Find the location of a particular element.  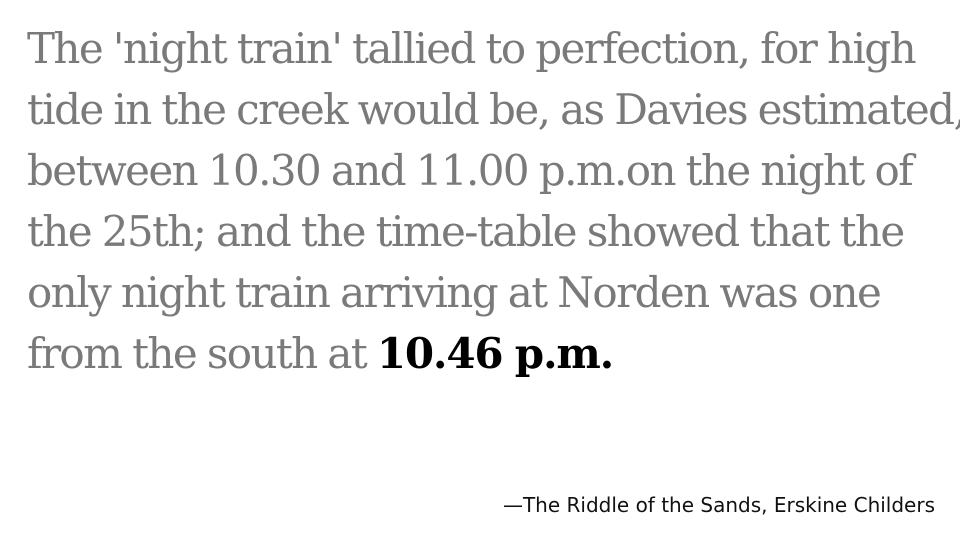

quote-last-line: from the south at 10.46 p.m. is located at coordinates (482, 353).